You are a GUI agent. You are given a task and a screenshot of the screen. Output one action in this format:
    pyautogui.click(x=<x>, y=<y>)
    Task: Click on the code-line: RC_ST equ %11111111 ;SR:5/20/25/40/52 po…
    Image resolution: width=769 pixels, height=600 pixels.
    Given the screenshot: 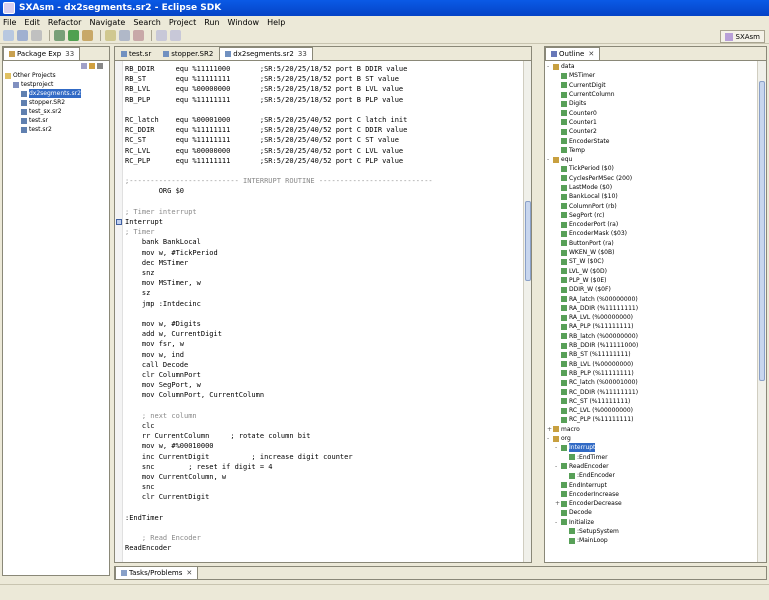 What is the action you would take?
    pyautogui.click(x=262, y=140)
    